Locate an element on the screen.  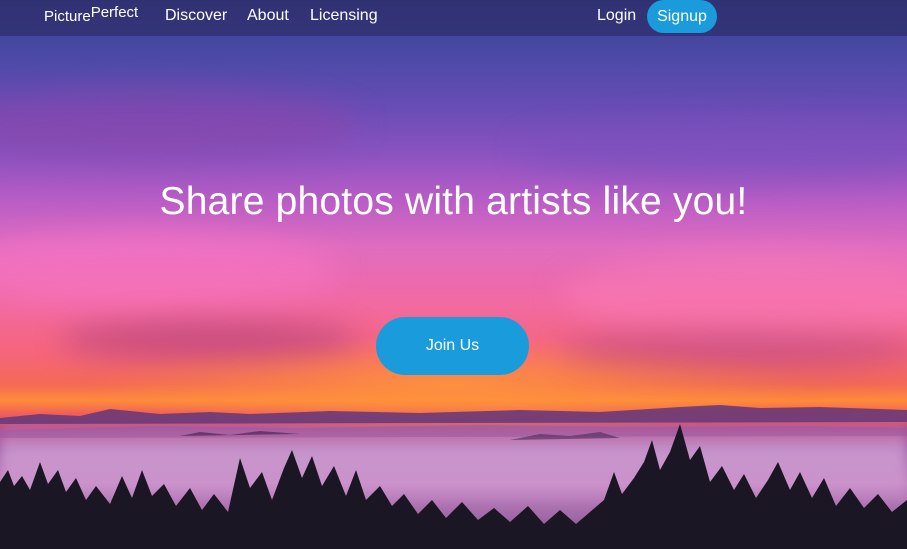
nav-link-discover: Discover is located at coordinates (196, 16).